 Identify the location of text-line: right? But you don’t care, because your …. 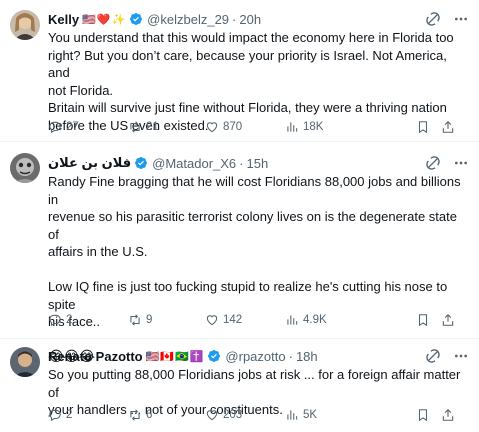
(247, 64).